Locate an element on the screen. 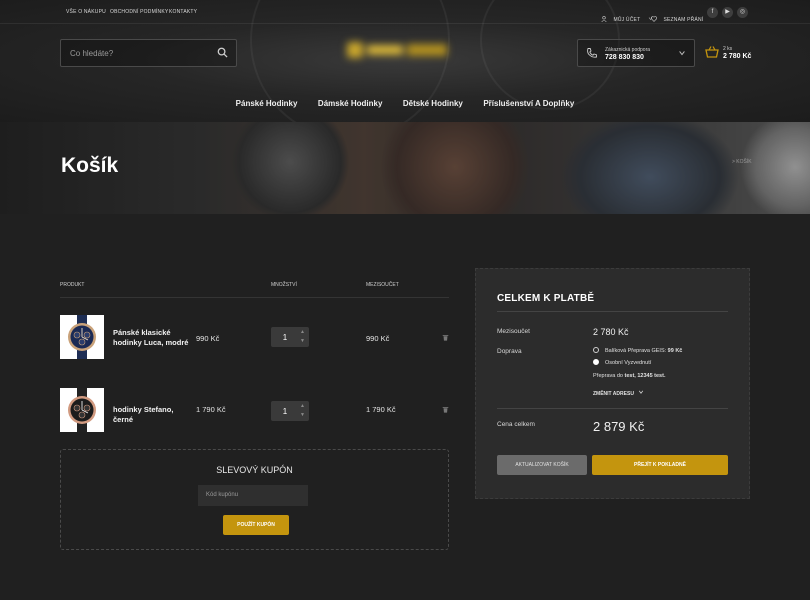  shipping-option-pickup: Osobní Vyzvednutí is located at coordinates (622, 362).